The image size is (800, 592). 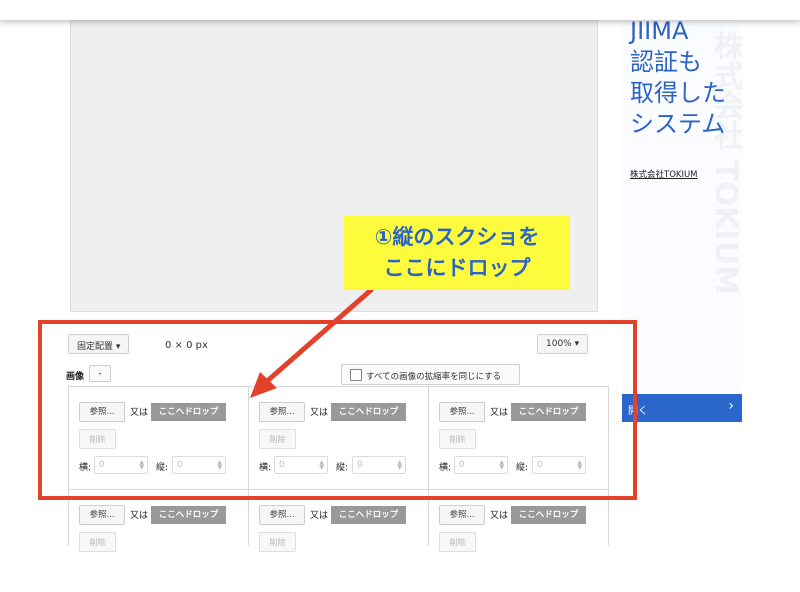 What do you see at coordinates (457, 237) in the screenshot?
I see `callout-line: ①縦のスクショを` at bounding box center [457, 237].